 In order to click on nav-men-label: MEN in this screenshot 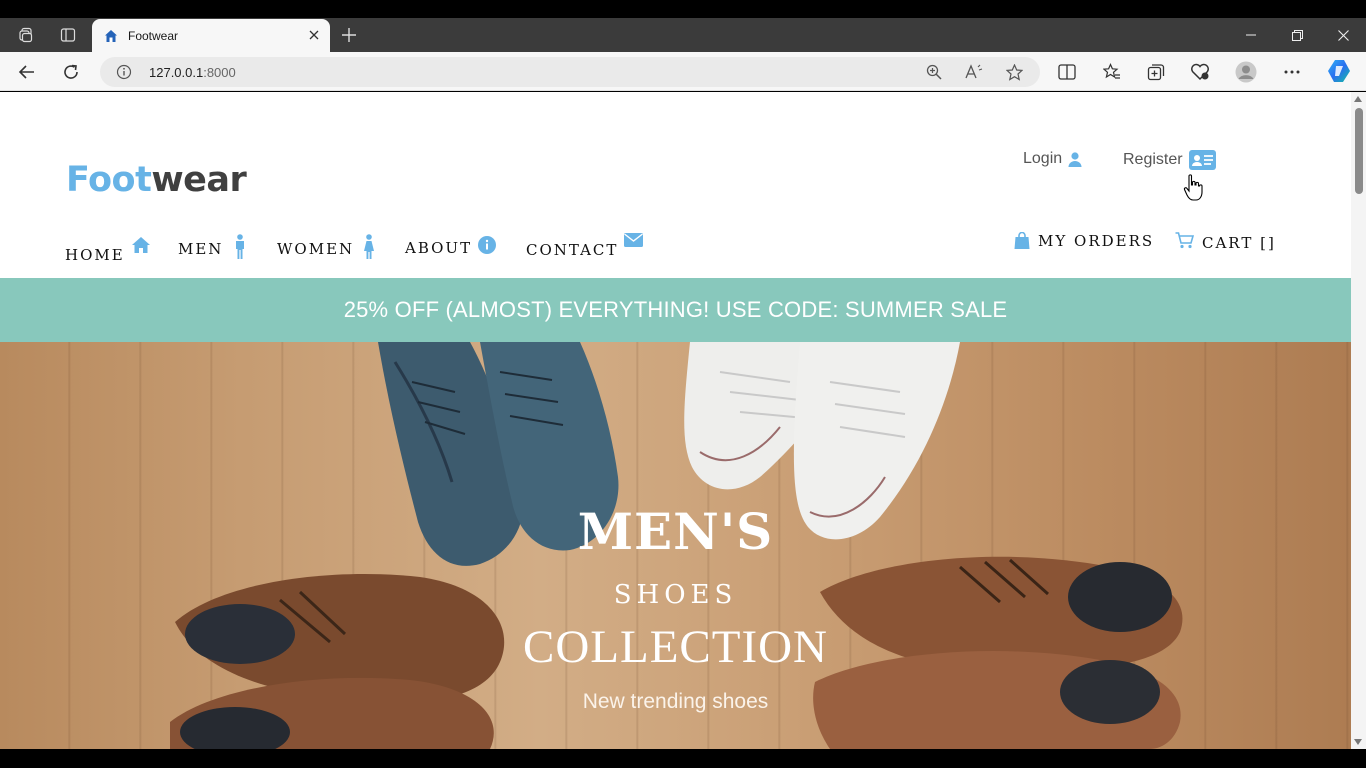, I will do `click(201, 249)`.